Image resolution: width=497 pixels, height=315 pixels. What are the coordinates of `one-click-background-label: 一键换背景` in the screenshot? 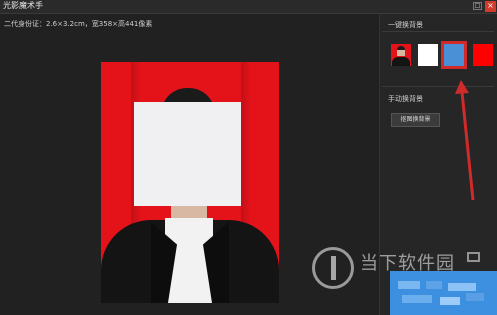 It's located at (405, 25).